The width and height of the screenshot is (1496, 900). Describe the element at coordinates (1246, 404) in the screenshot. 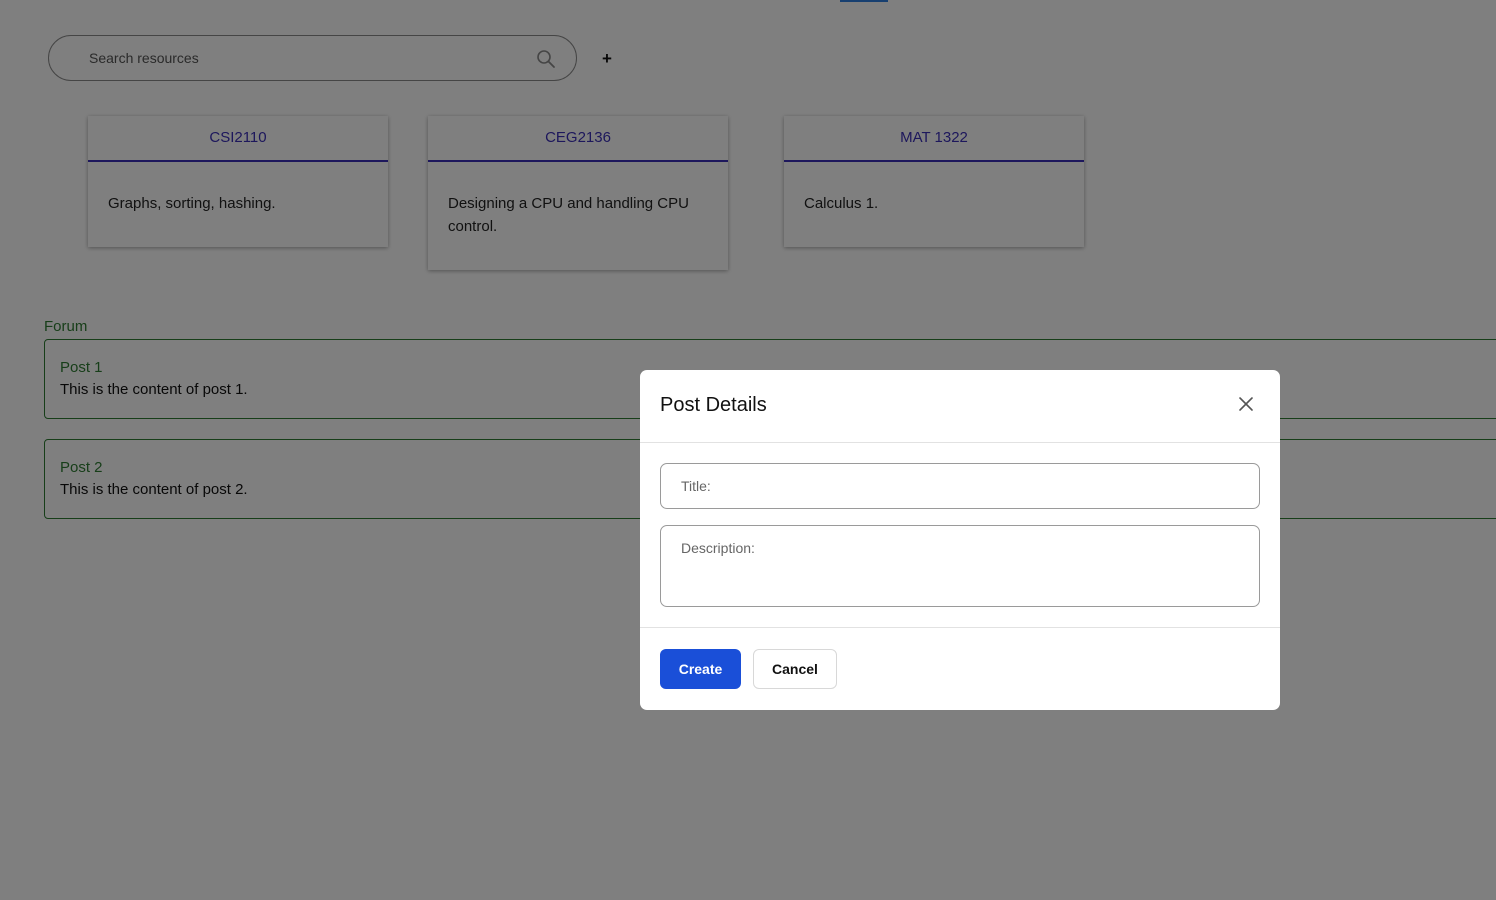

I see `close-icon` at that location.